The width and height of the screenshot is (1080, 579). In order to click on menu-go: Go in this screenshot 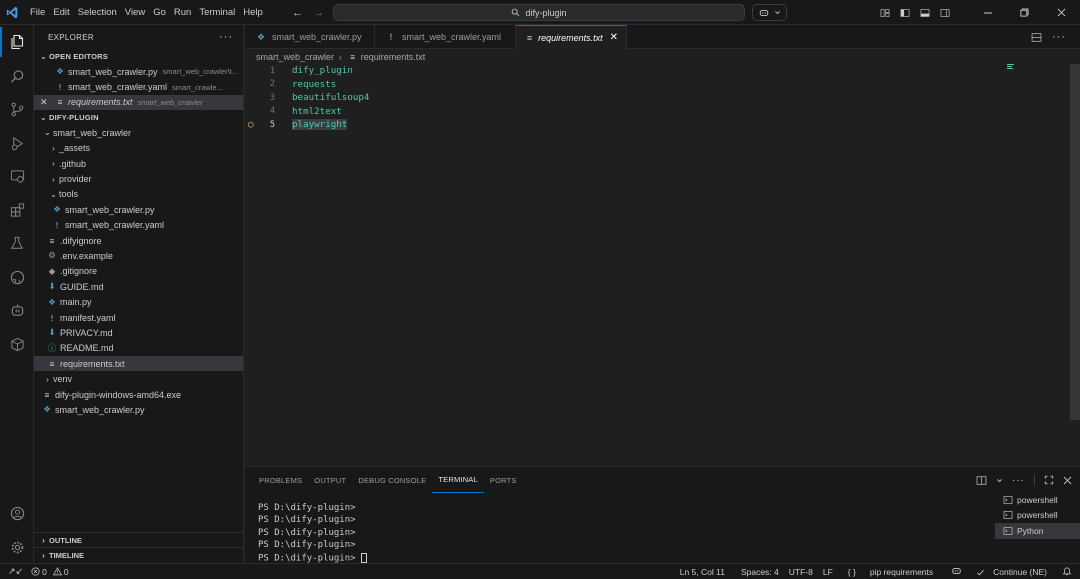, I will do `click(159, 12)`.